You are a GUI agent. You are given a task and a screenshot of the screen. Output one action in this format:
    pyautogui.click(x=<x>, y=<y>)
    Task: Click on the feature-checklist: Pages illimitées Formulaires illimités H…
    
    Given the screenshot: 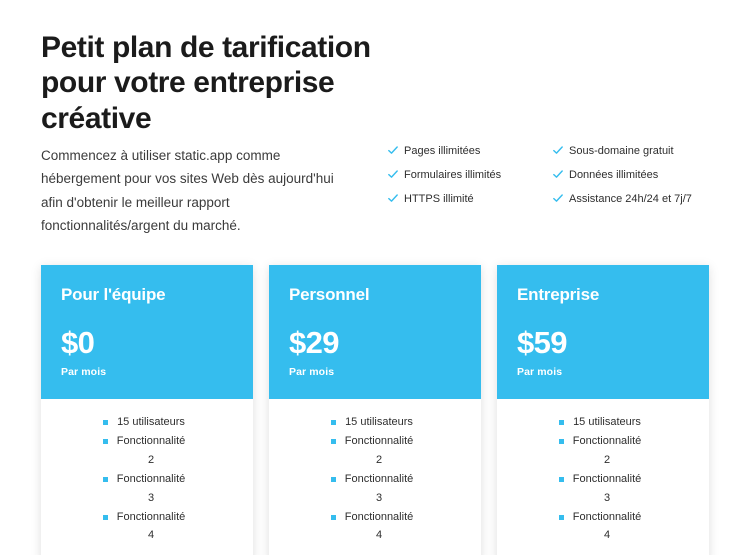 What is the action you would take?
    pyautogui.click(x=553, y=176)
    